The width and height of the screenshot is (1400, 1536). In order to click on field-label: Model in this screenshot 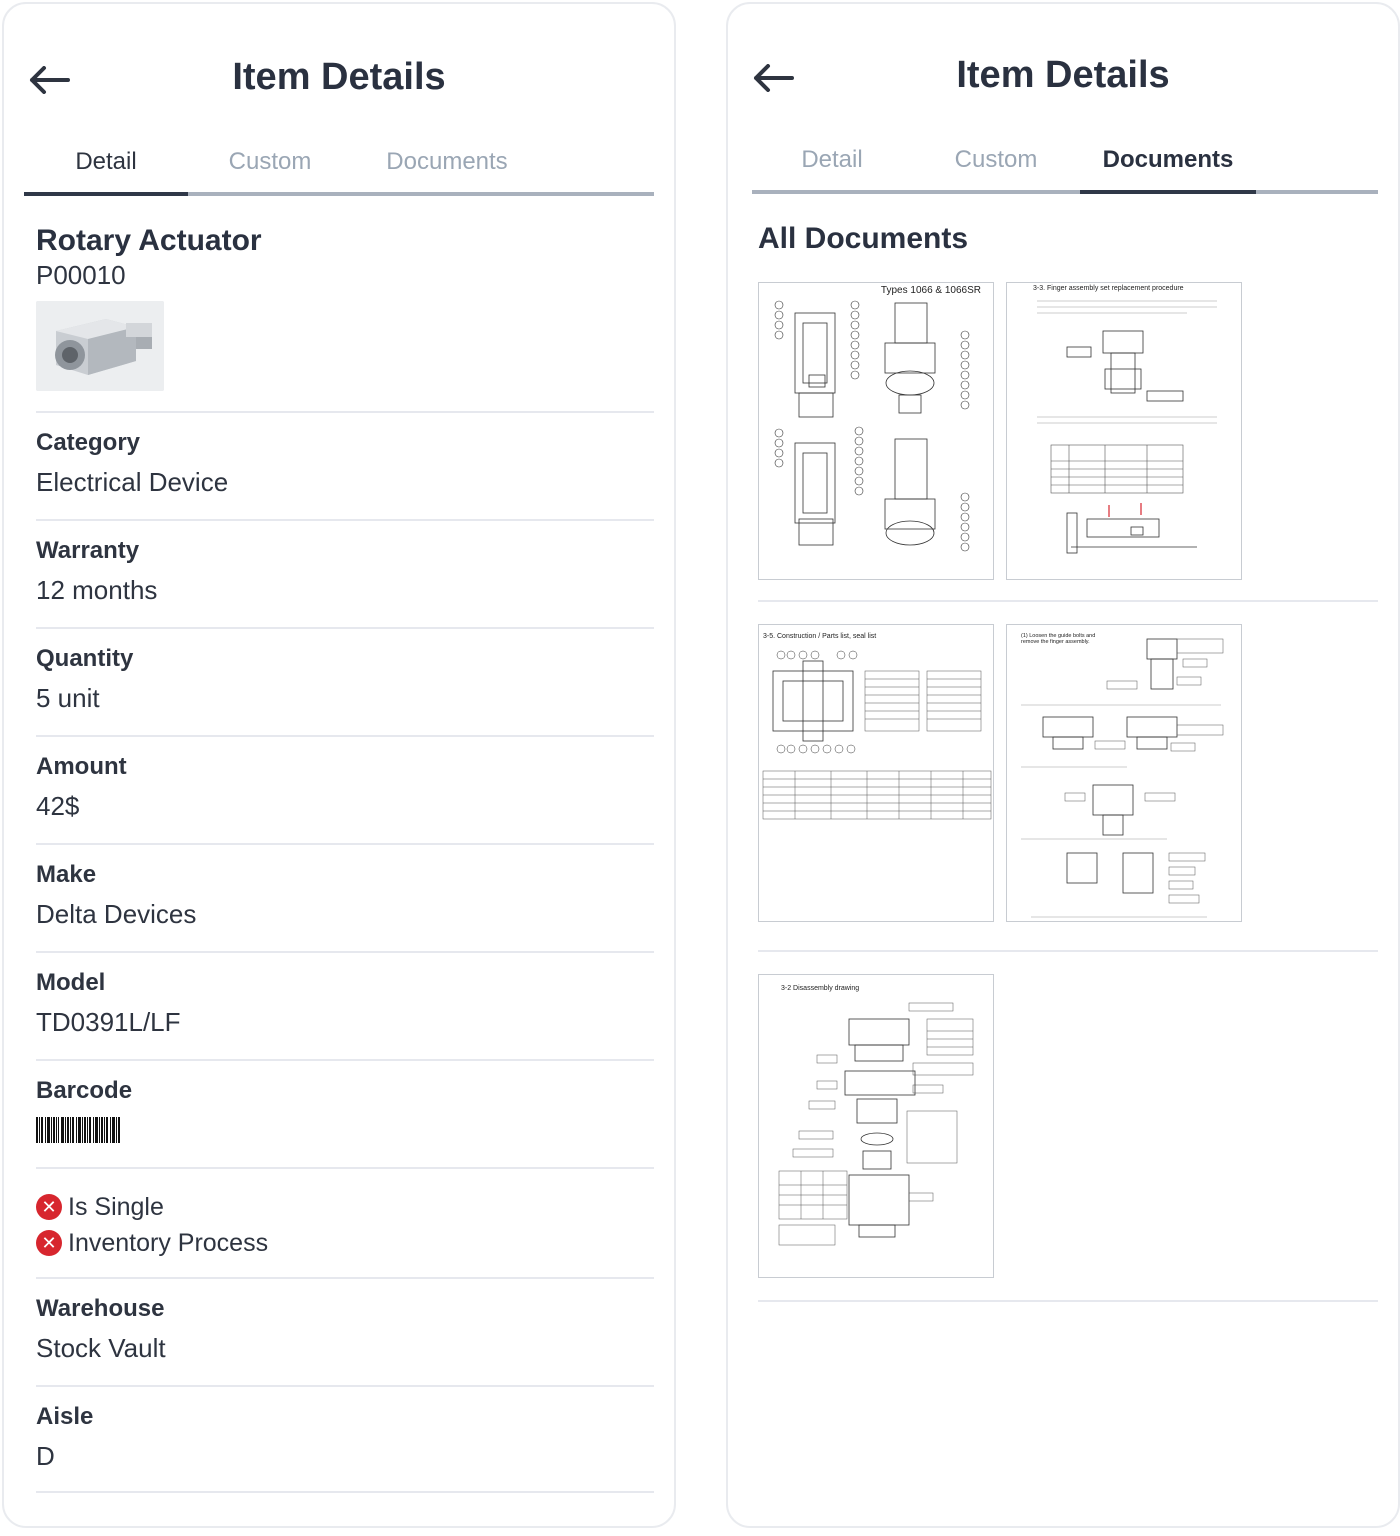, I will do `click(71, 982)`.